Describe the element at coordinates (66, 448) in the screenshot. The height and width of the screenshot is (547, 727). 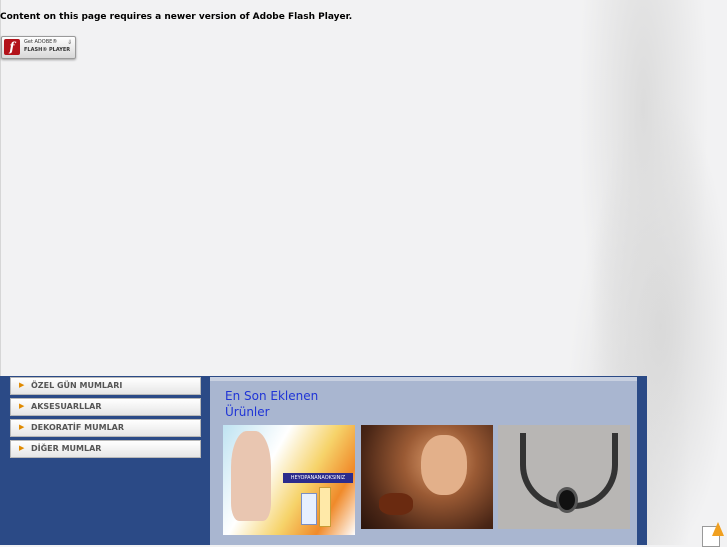
I see `menu-item-label: DİĞER MUMLAR` at that location.